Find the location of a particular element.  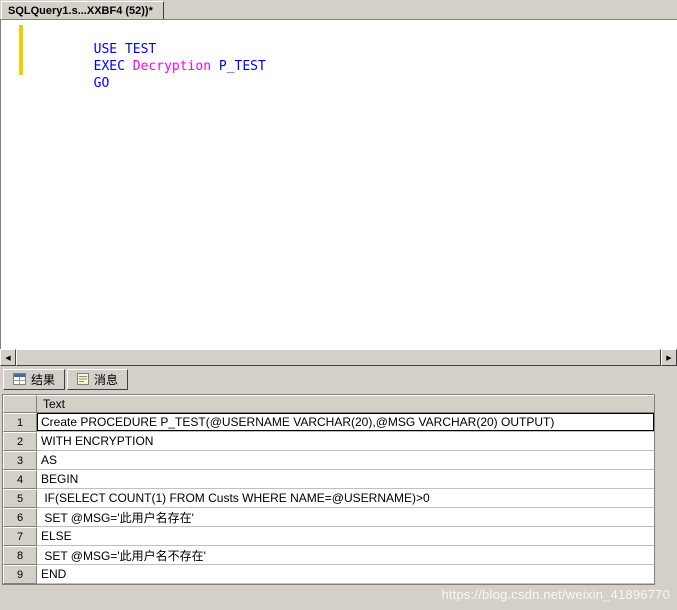

document-tab: SQLQuery1.s...XXBF4 (52))* is located at coordinates (82, 10).